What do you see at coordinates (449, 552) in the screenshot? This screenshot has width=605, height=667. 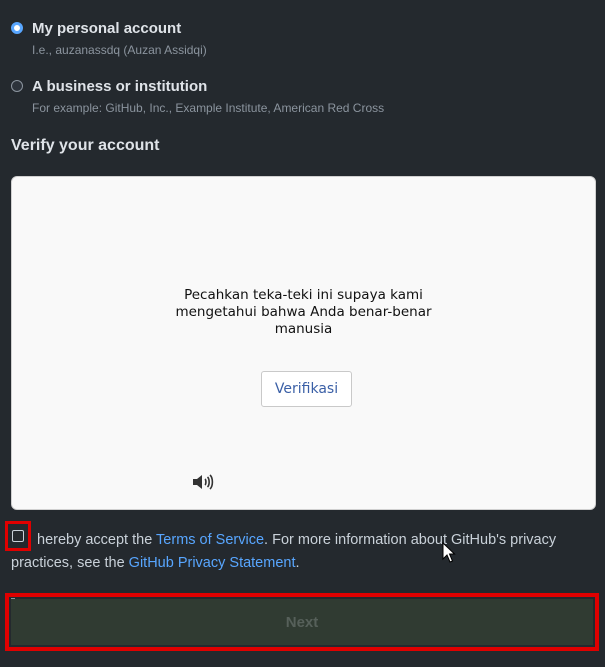 I see `mouse-cursor-icon` at bounding box center [449, 552].